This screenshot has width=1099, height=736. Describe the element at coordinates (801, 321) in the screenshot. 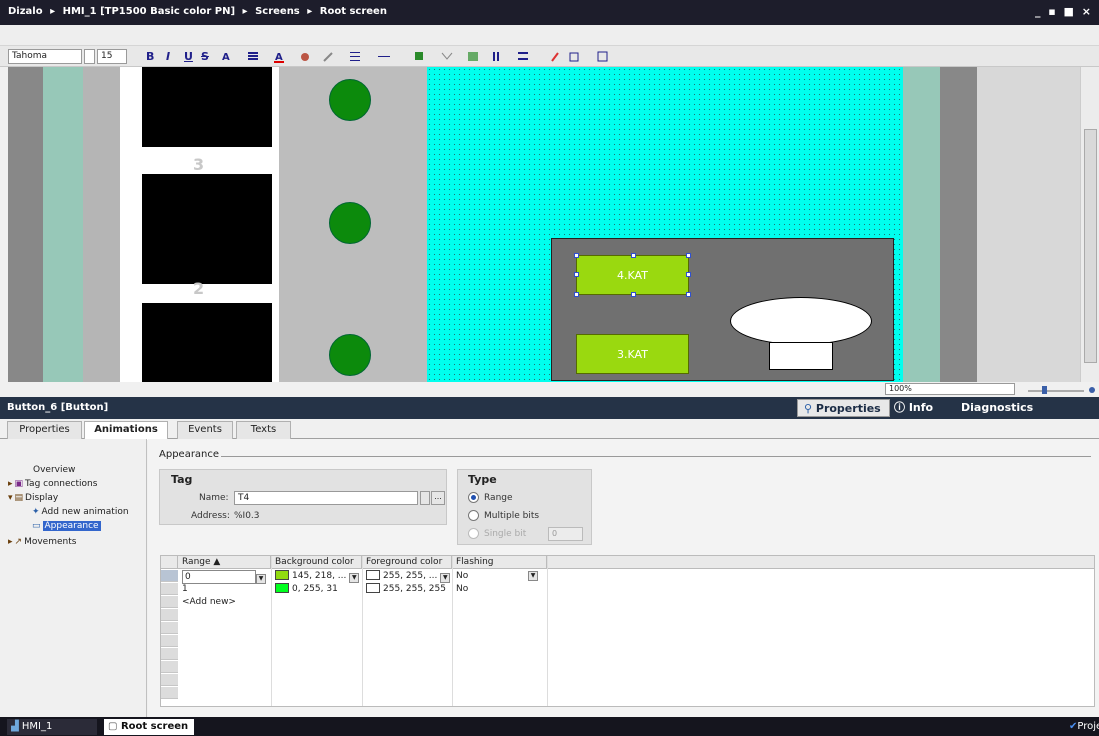

I see `ellipse-shape` at that location.